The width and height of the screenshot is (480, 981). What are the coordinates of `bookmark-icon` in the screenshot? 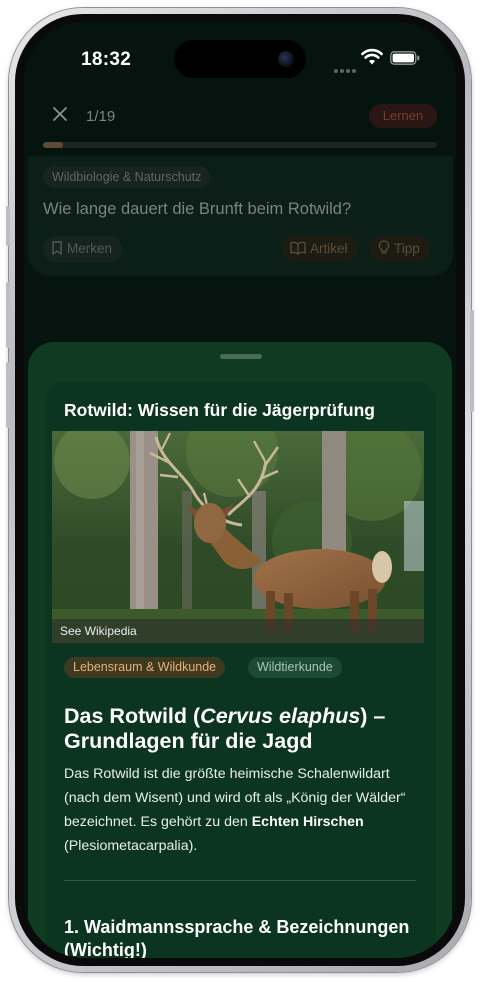 It's located at (57, 248).